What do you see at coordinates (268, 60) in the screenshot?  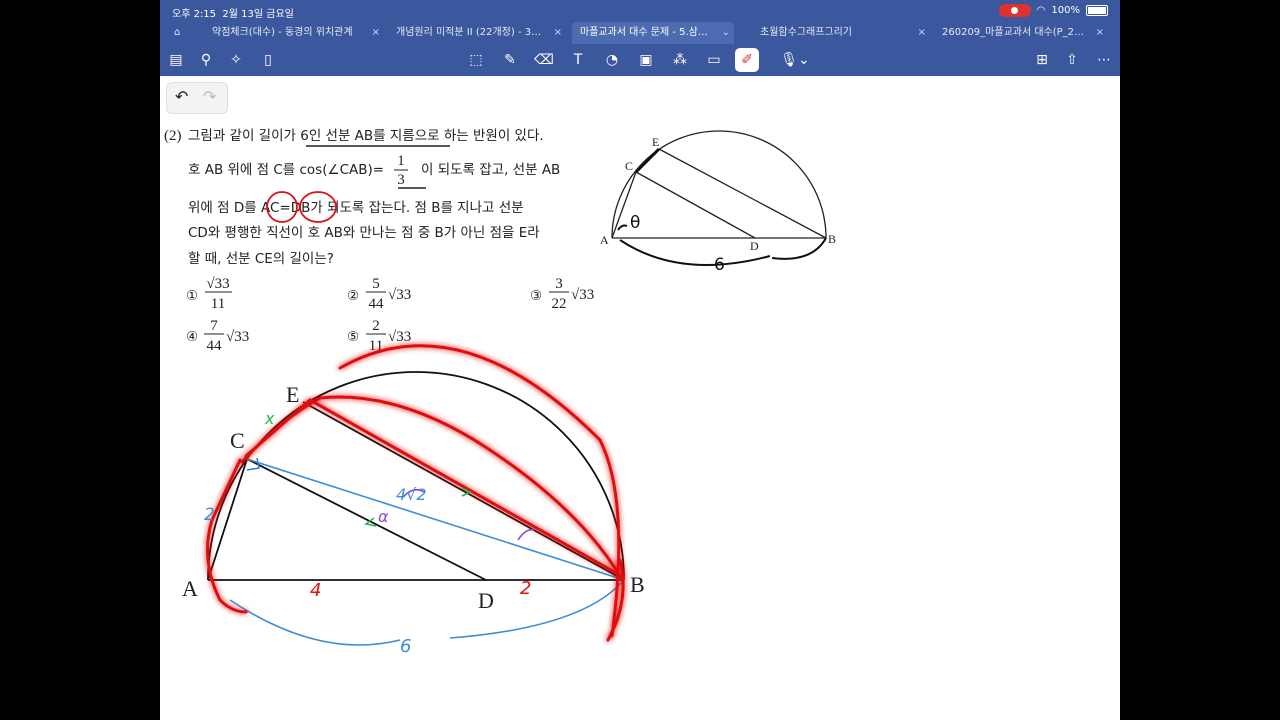 I see `document-icon: ▯` at bounding box center [268, 60].